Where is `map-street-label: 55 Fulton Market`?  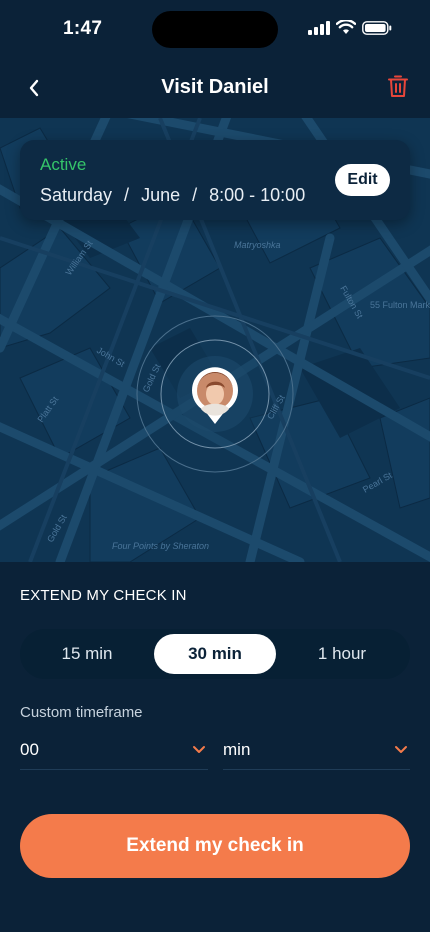
map-street-label: 55 Fulton Market is located at coordinates (400, 305).